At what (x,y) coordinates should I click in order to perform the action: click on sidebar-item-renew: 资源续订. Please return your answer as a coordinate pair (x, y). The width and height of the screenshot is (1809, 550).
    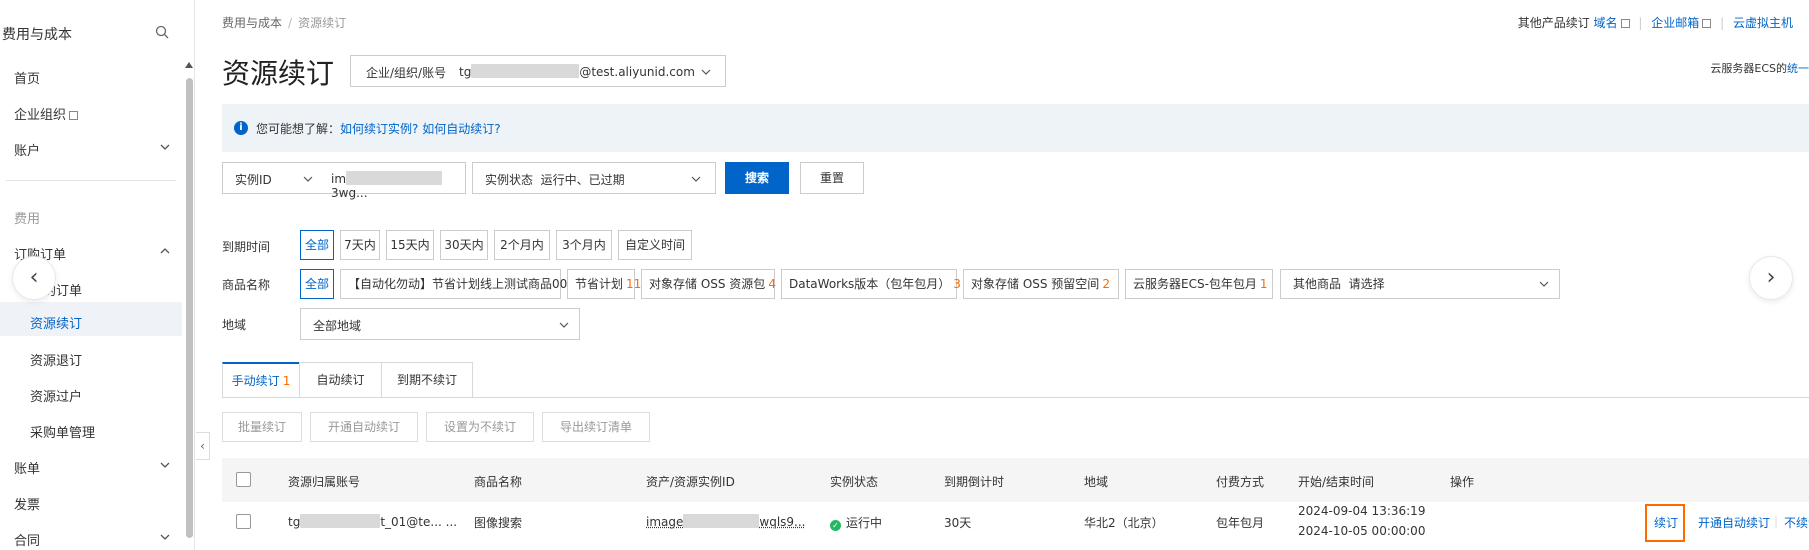
    Looking at the image, I should click on (56, 322).